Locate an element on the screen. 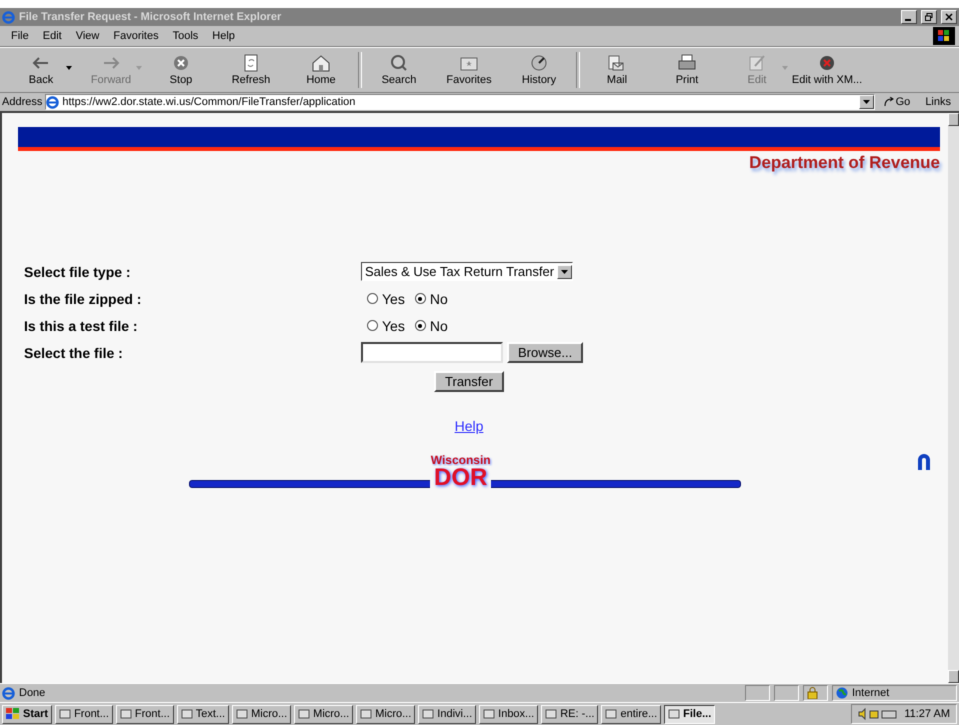 The height and width of the screenshot is (725, 959). toolbar-button: Print is located at coordinates (687, 70).